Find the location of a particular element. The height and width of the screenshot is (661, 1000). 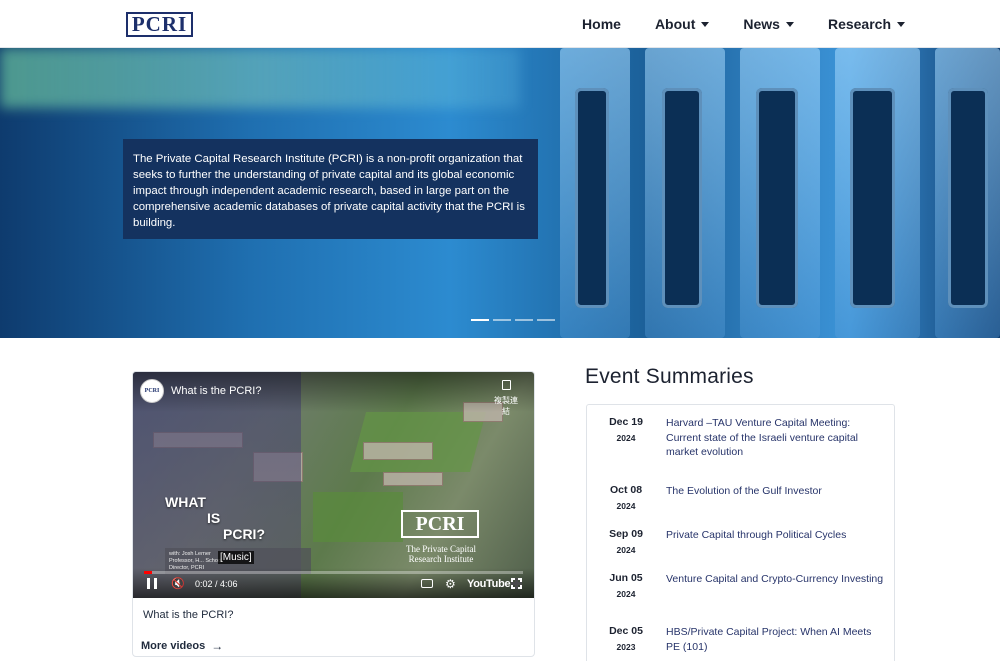

events-heading: Event Summaries is located at coordinates (669, 376).